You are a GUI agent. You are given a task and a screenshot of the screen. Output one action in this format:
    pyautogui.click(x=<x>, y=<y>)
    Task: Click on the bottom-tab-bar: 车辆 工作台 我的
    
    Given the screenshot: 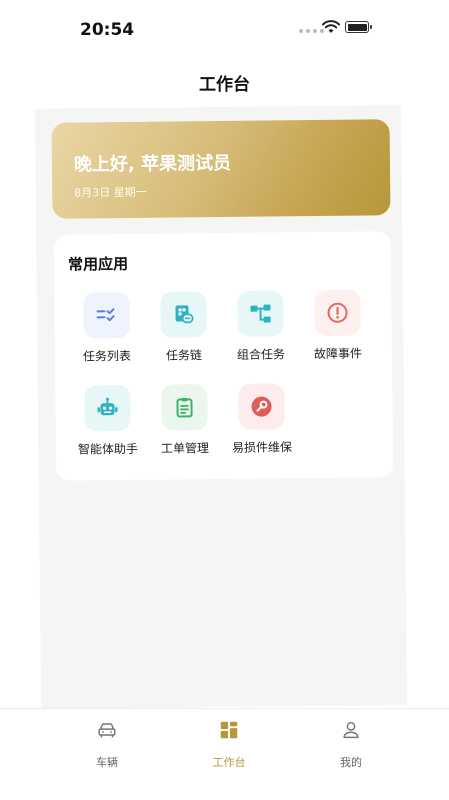 What is the action you would take?
    pyautogui.click(x=224, y=754)
    